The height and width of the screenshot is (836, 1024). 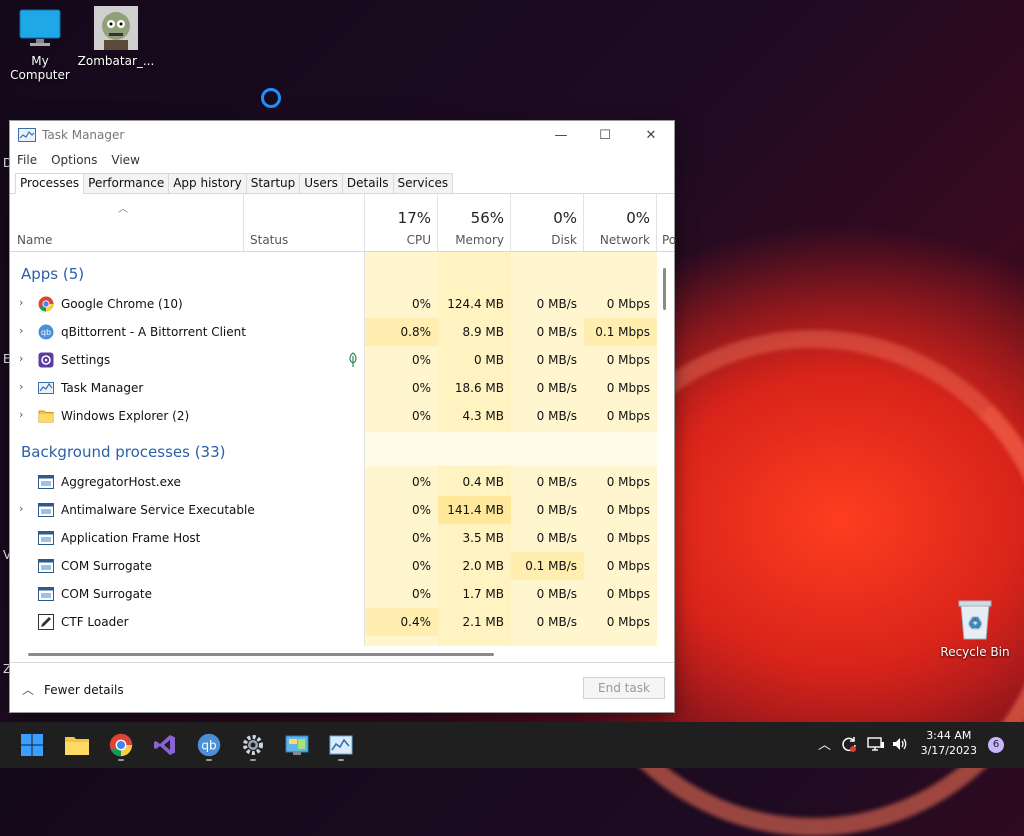 I want to click on group-heat-gap, so click(x=511, y=449).